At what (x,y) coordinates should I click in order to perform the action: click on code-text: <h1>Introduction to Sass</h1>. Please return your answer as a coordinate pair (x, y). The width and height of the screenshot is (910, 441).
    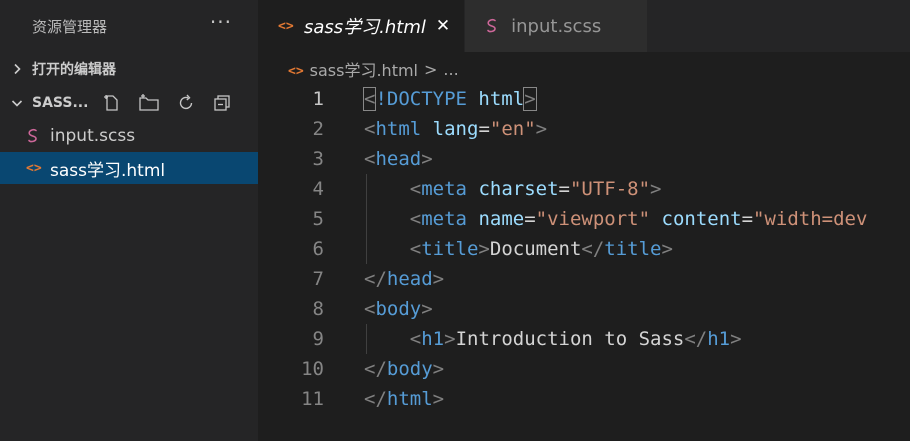
    Looking at the image, I should click on (553, 339).